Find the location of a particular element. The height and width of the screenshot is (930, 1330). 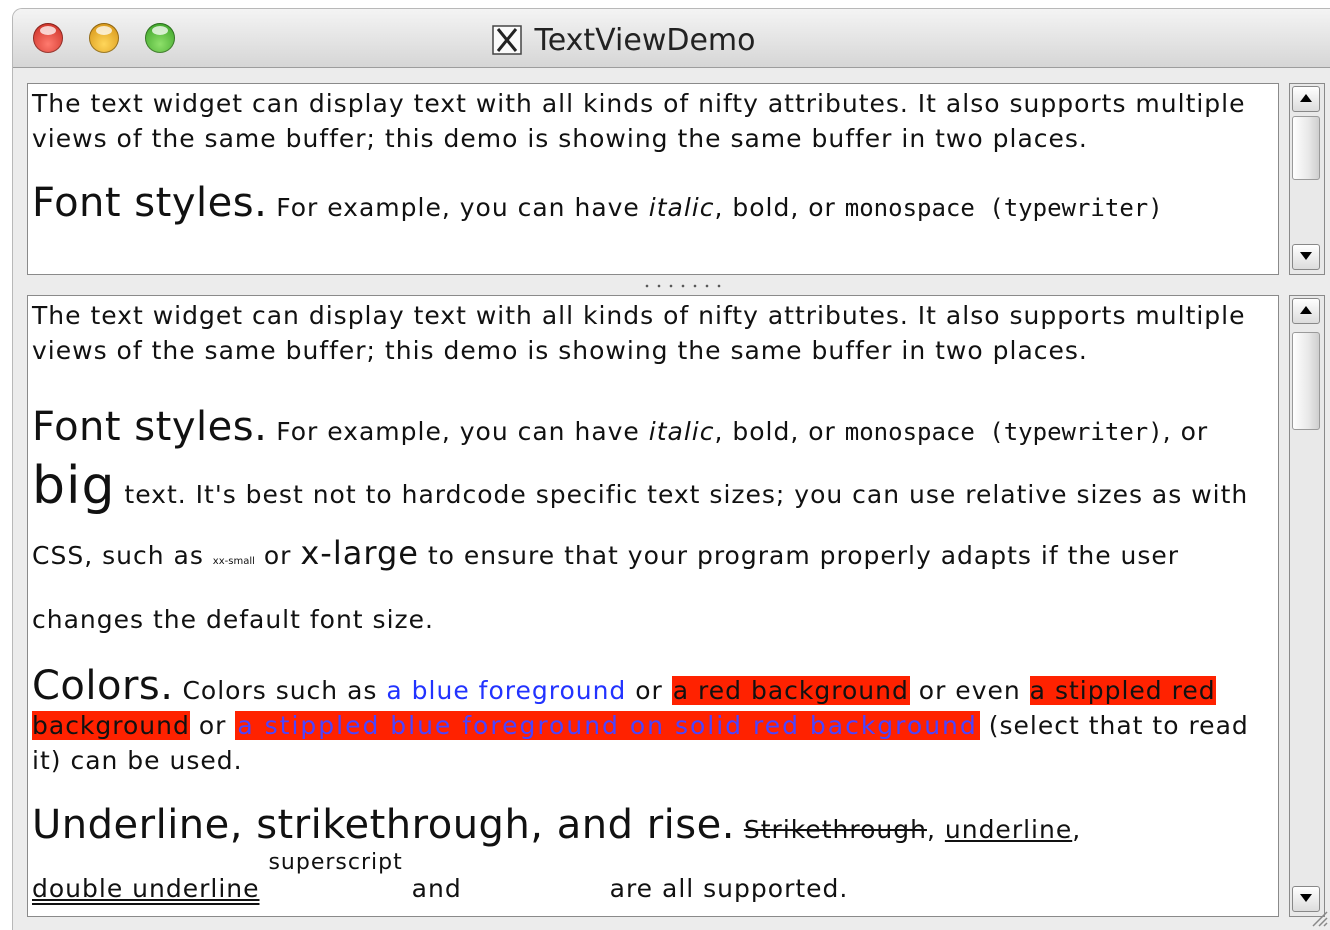

x-window-icon is located at coordinates (507, 40).